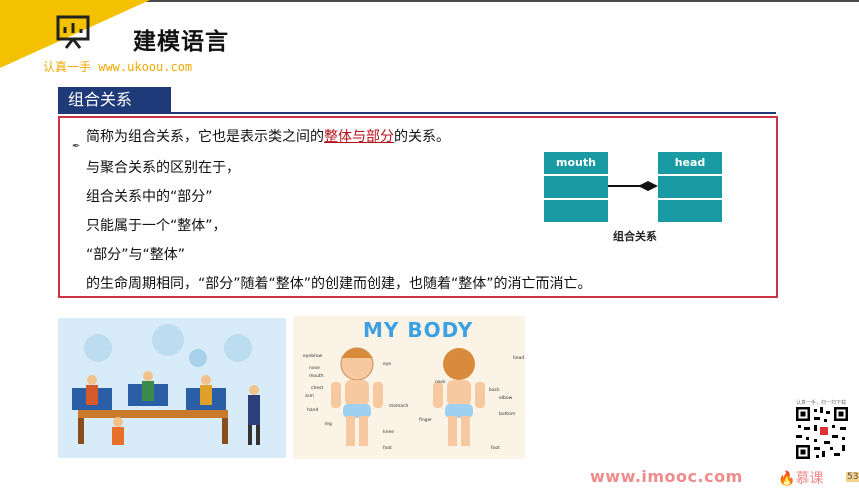 Image resolution: width=859 pixels, height=488 pixels. I want to click on presentation-icon, so click(73, 32).